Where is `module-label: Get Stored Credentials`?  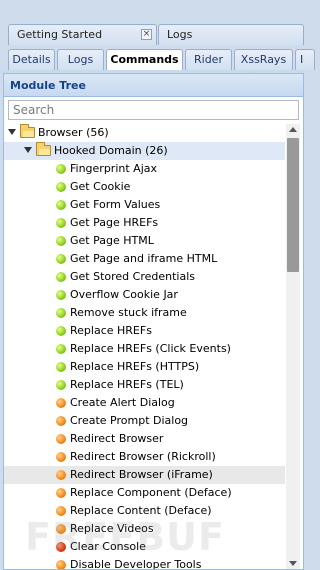
module-label: Get Stored Credentials is located at coordinates (133, 276).